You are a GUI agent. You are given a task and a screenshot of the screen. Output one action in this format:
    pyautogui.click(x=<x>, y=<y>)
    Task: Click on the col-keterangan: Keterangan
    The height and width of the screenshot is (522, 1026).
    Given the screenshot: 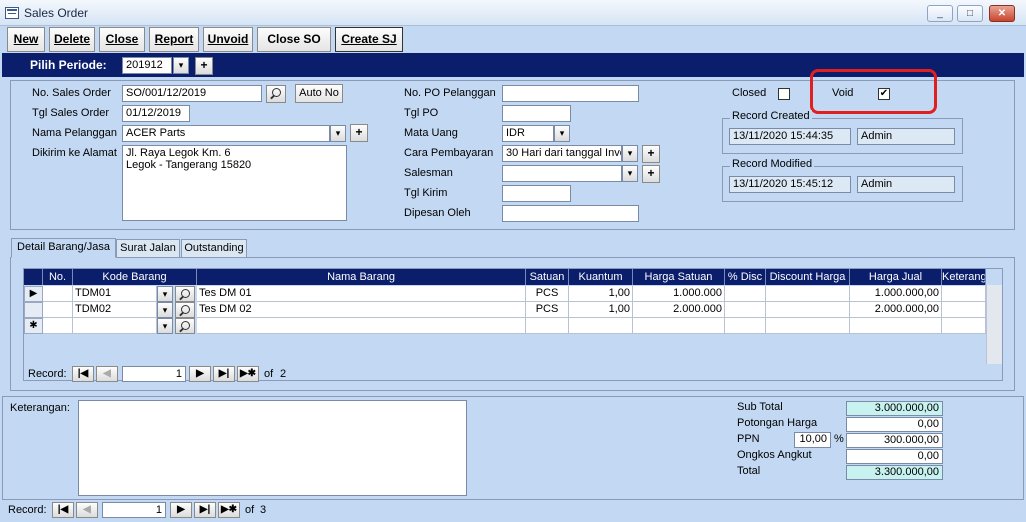 What is the action you would take?
    pyautogui.click(x=964, y=277)
    